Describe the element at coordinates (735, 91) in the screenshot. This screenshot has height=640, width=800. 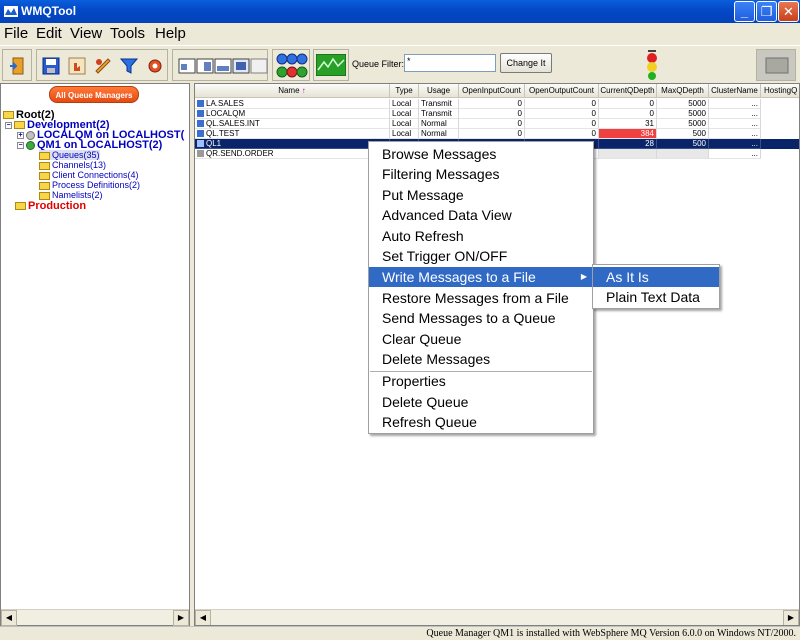
I see `column-cluster-name: ClusterName` at that location.